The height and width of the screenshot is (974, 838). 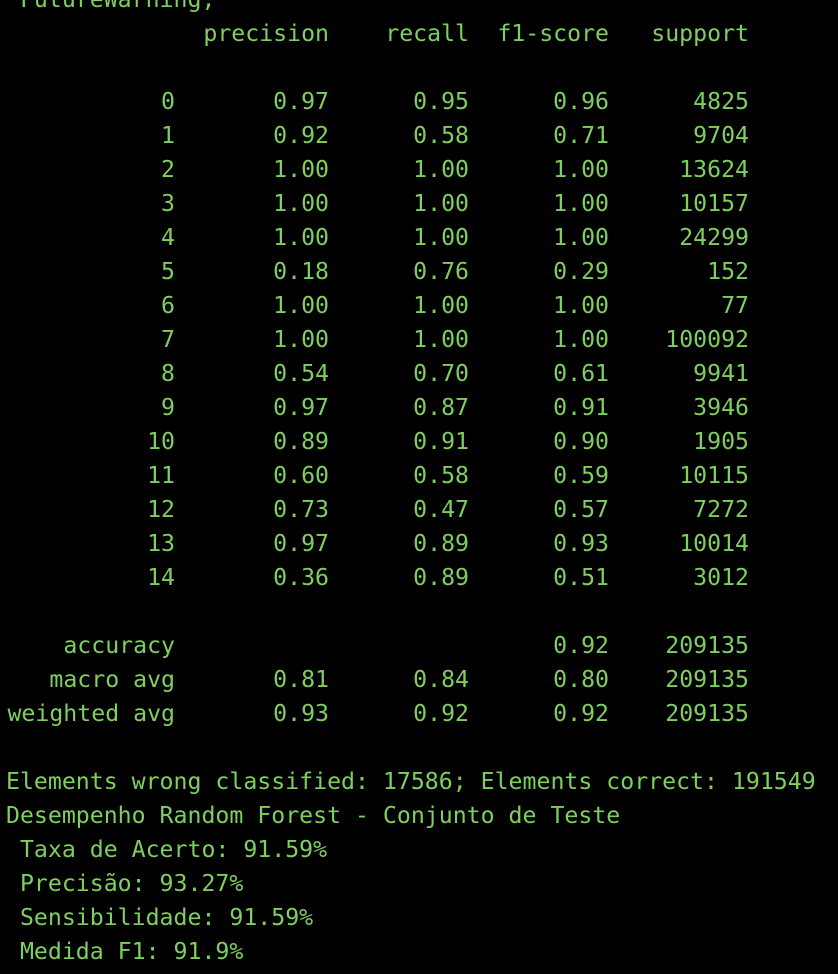 I want to click on class-row: 5 0.18 0.76 0.29 152, so click(x=419, y=272).